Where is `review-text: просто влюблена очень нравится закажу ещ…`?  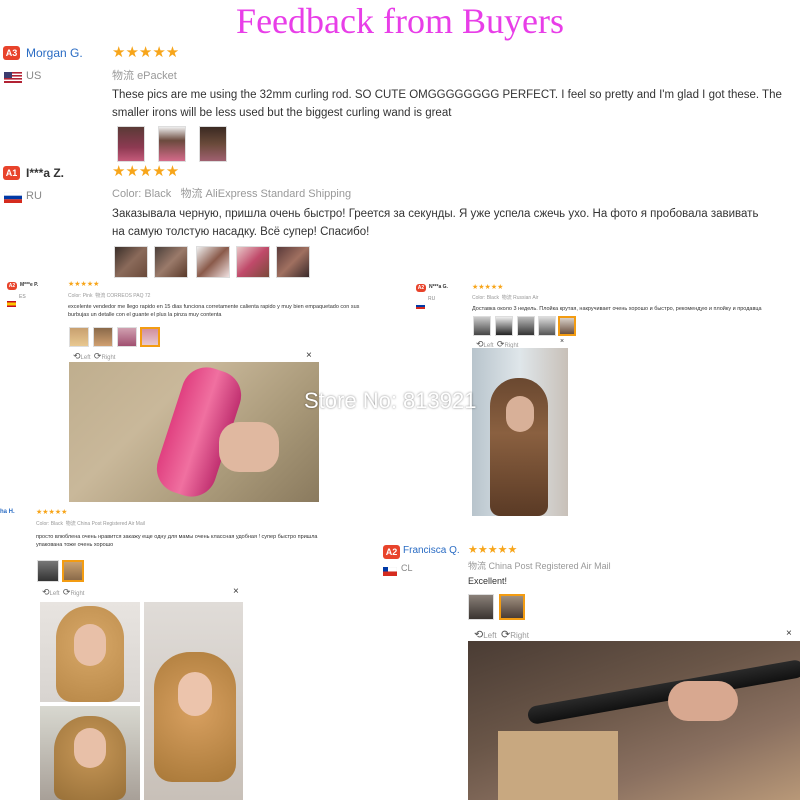 review-text: просто влюблена очень нравится закажу ещ… is located at coordinates (236, 541).